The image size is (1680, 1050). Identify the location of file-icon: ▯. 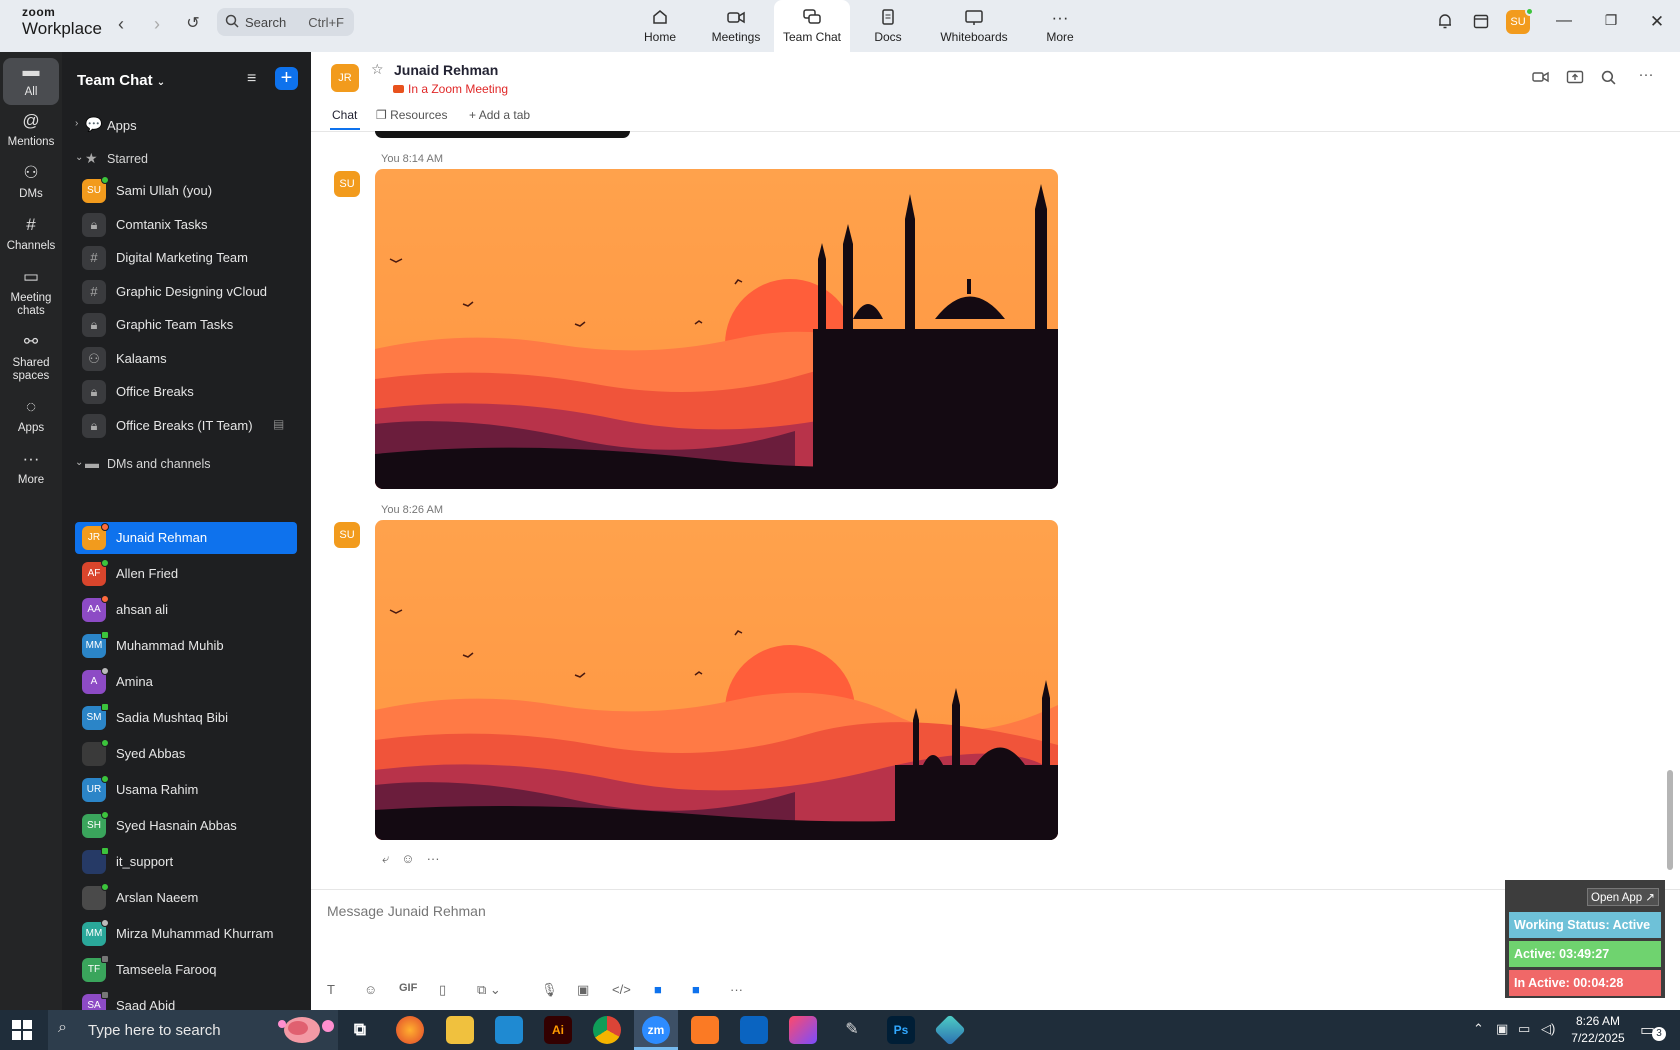
(442, 990).